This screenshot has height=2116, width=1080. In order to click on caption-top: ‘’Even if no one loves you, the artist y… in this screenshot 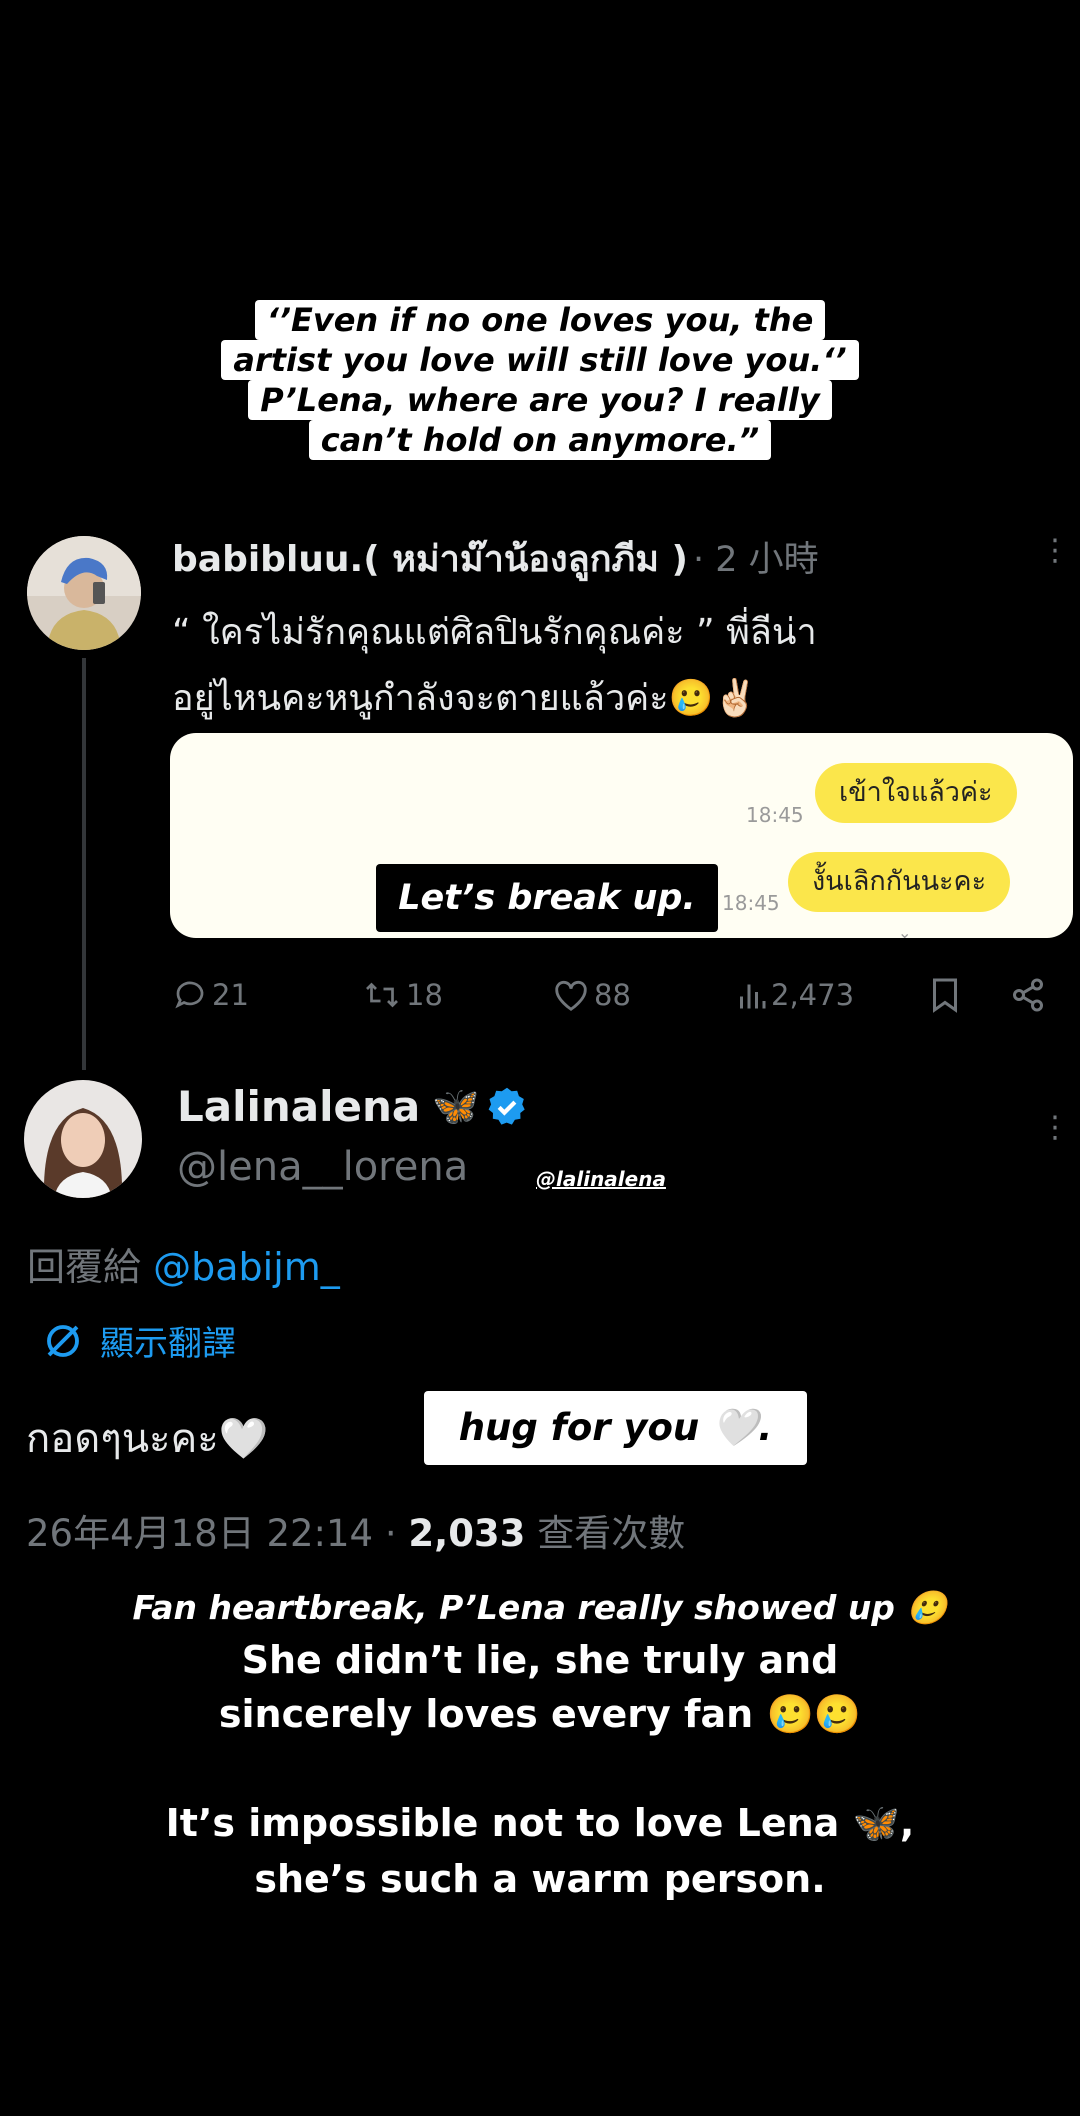, I will do `click(540, 380)`.